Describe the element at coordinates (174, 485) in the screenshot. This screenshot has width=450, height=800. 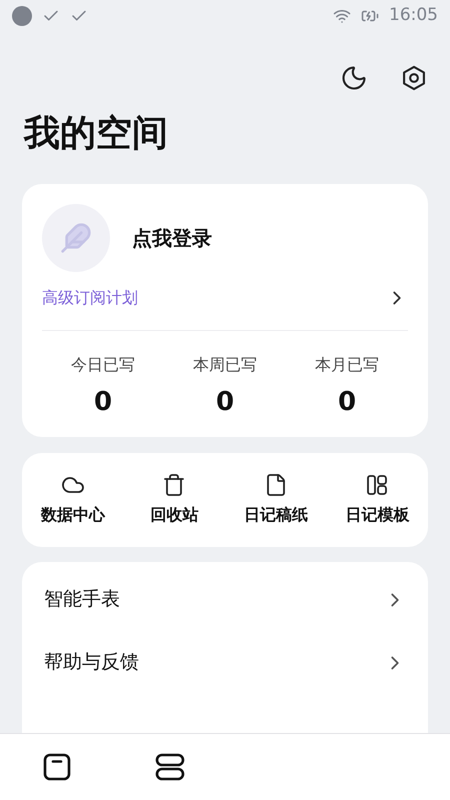
I see `trash-icon` at that location.